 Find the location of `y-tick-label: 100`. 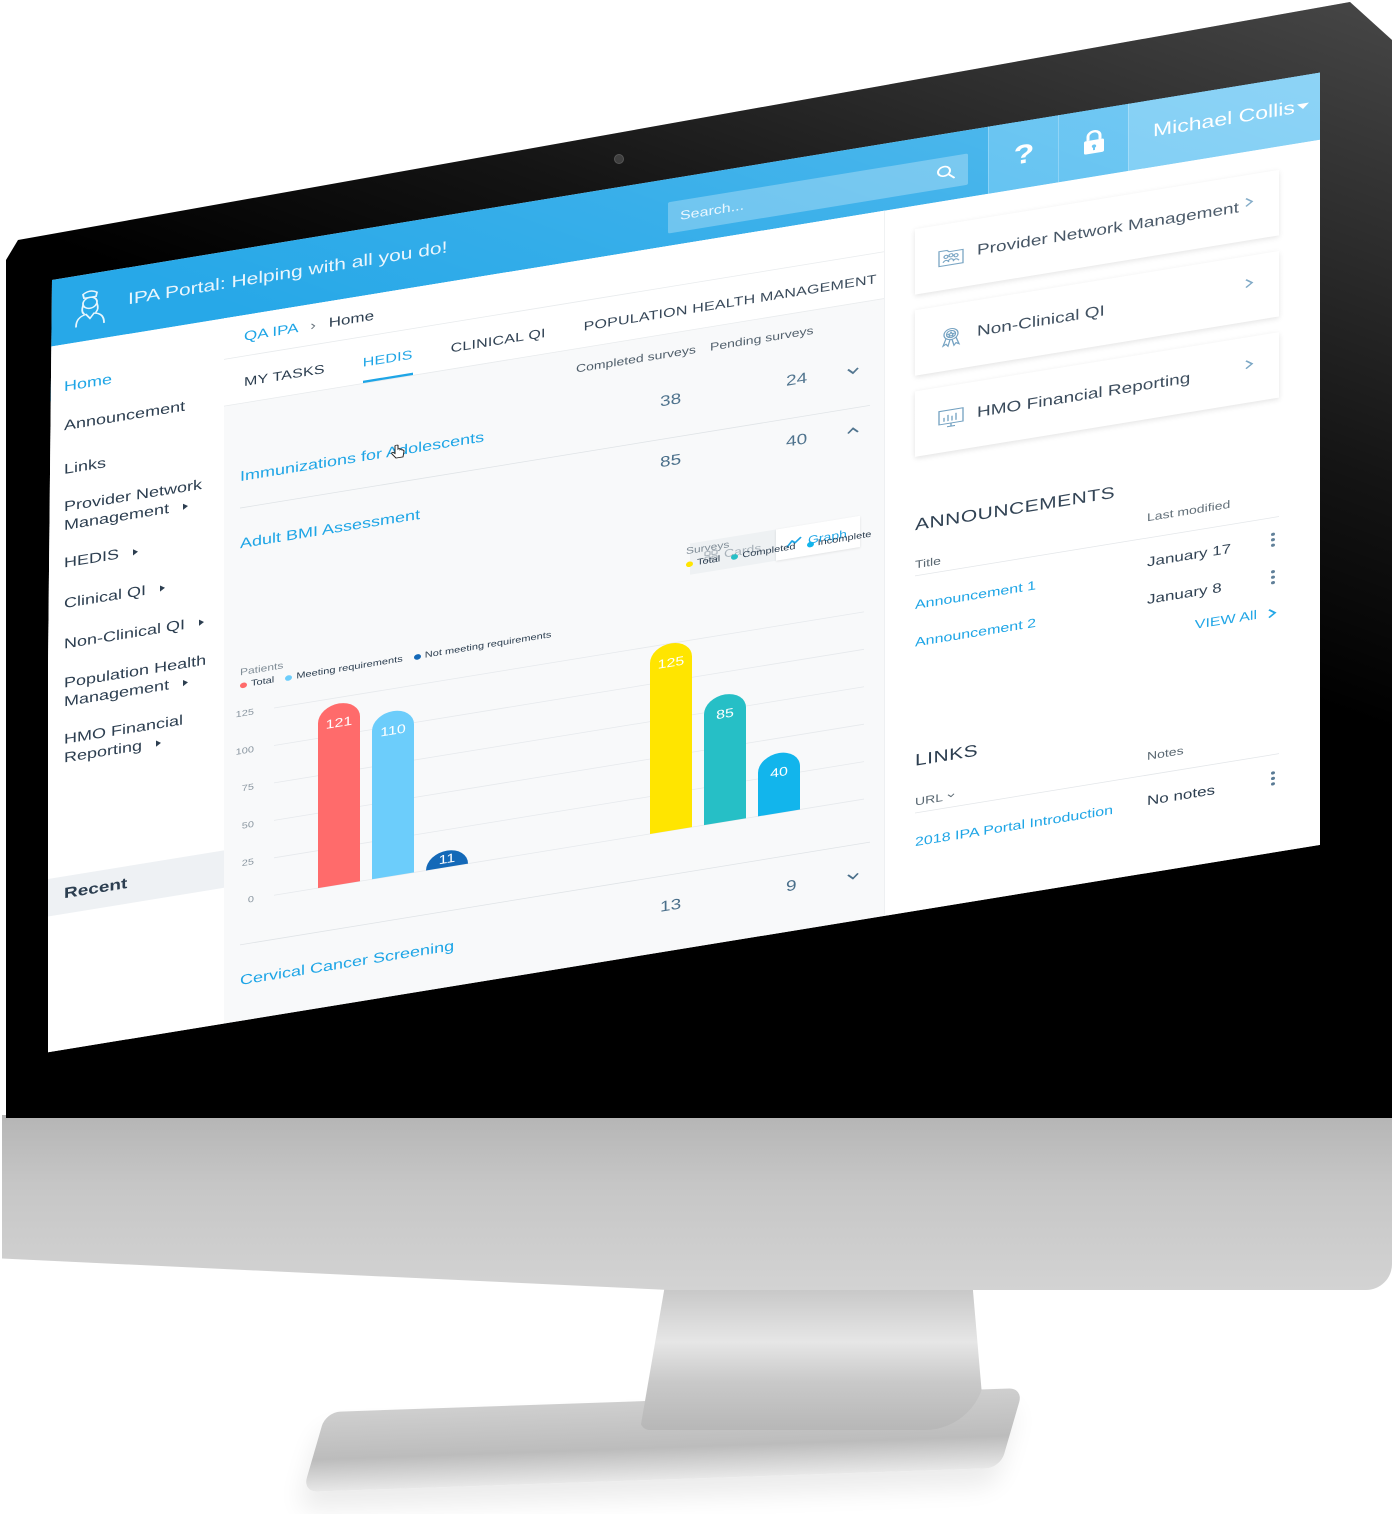

y-tick-label: 100 is located at coordinates (245, 751).